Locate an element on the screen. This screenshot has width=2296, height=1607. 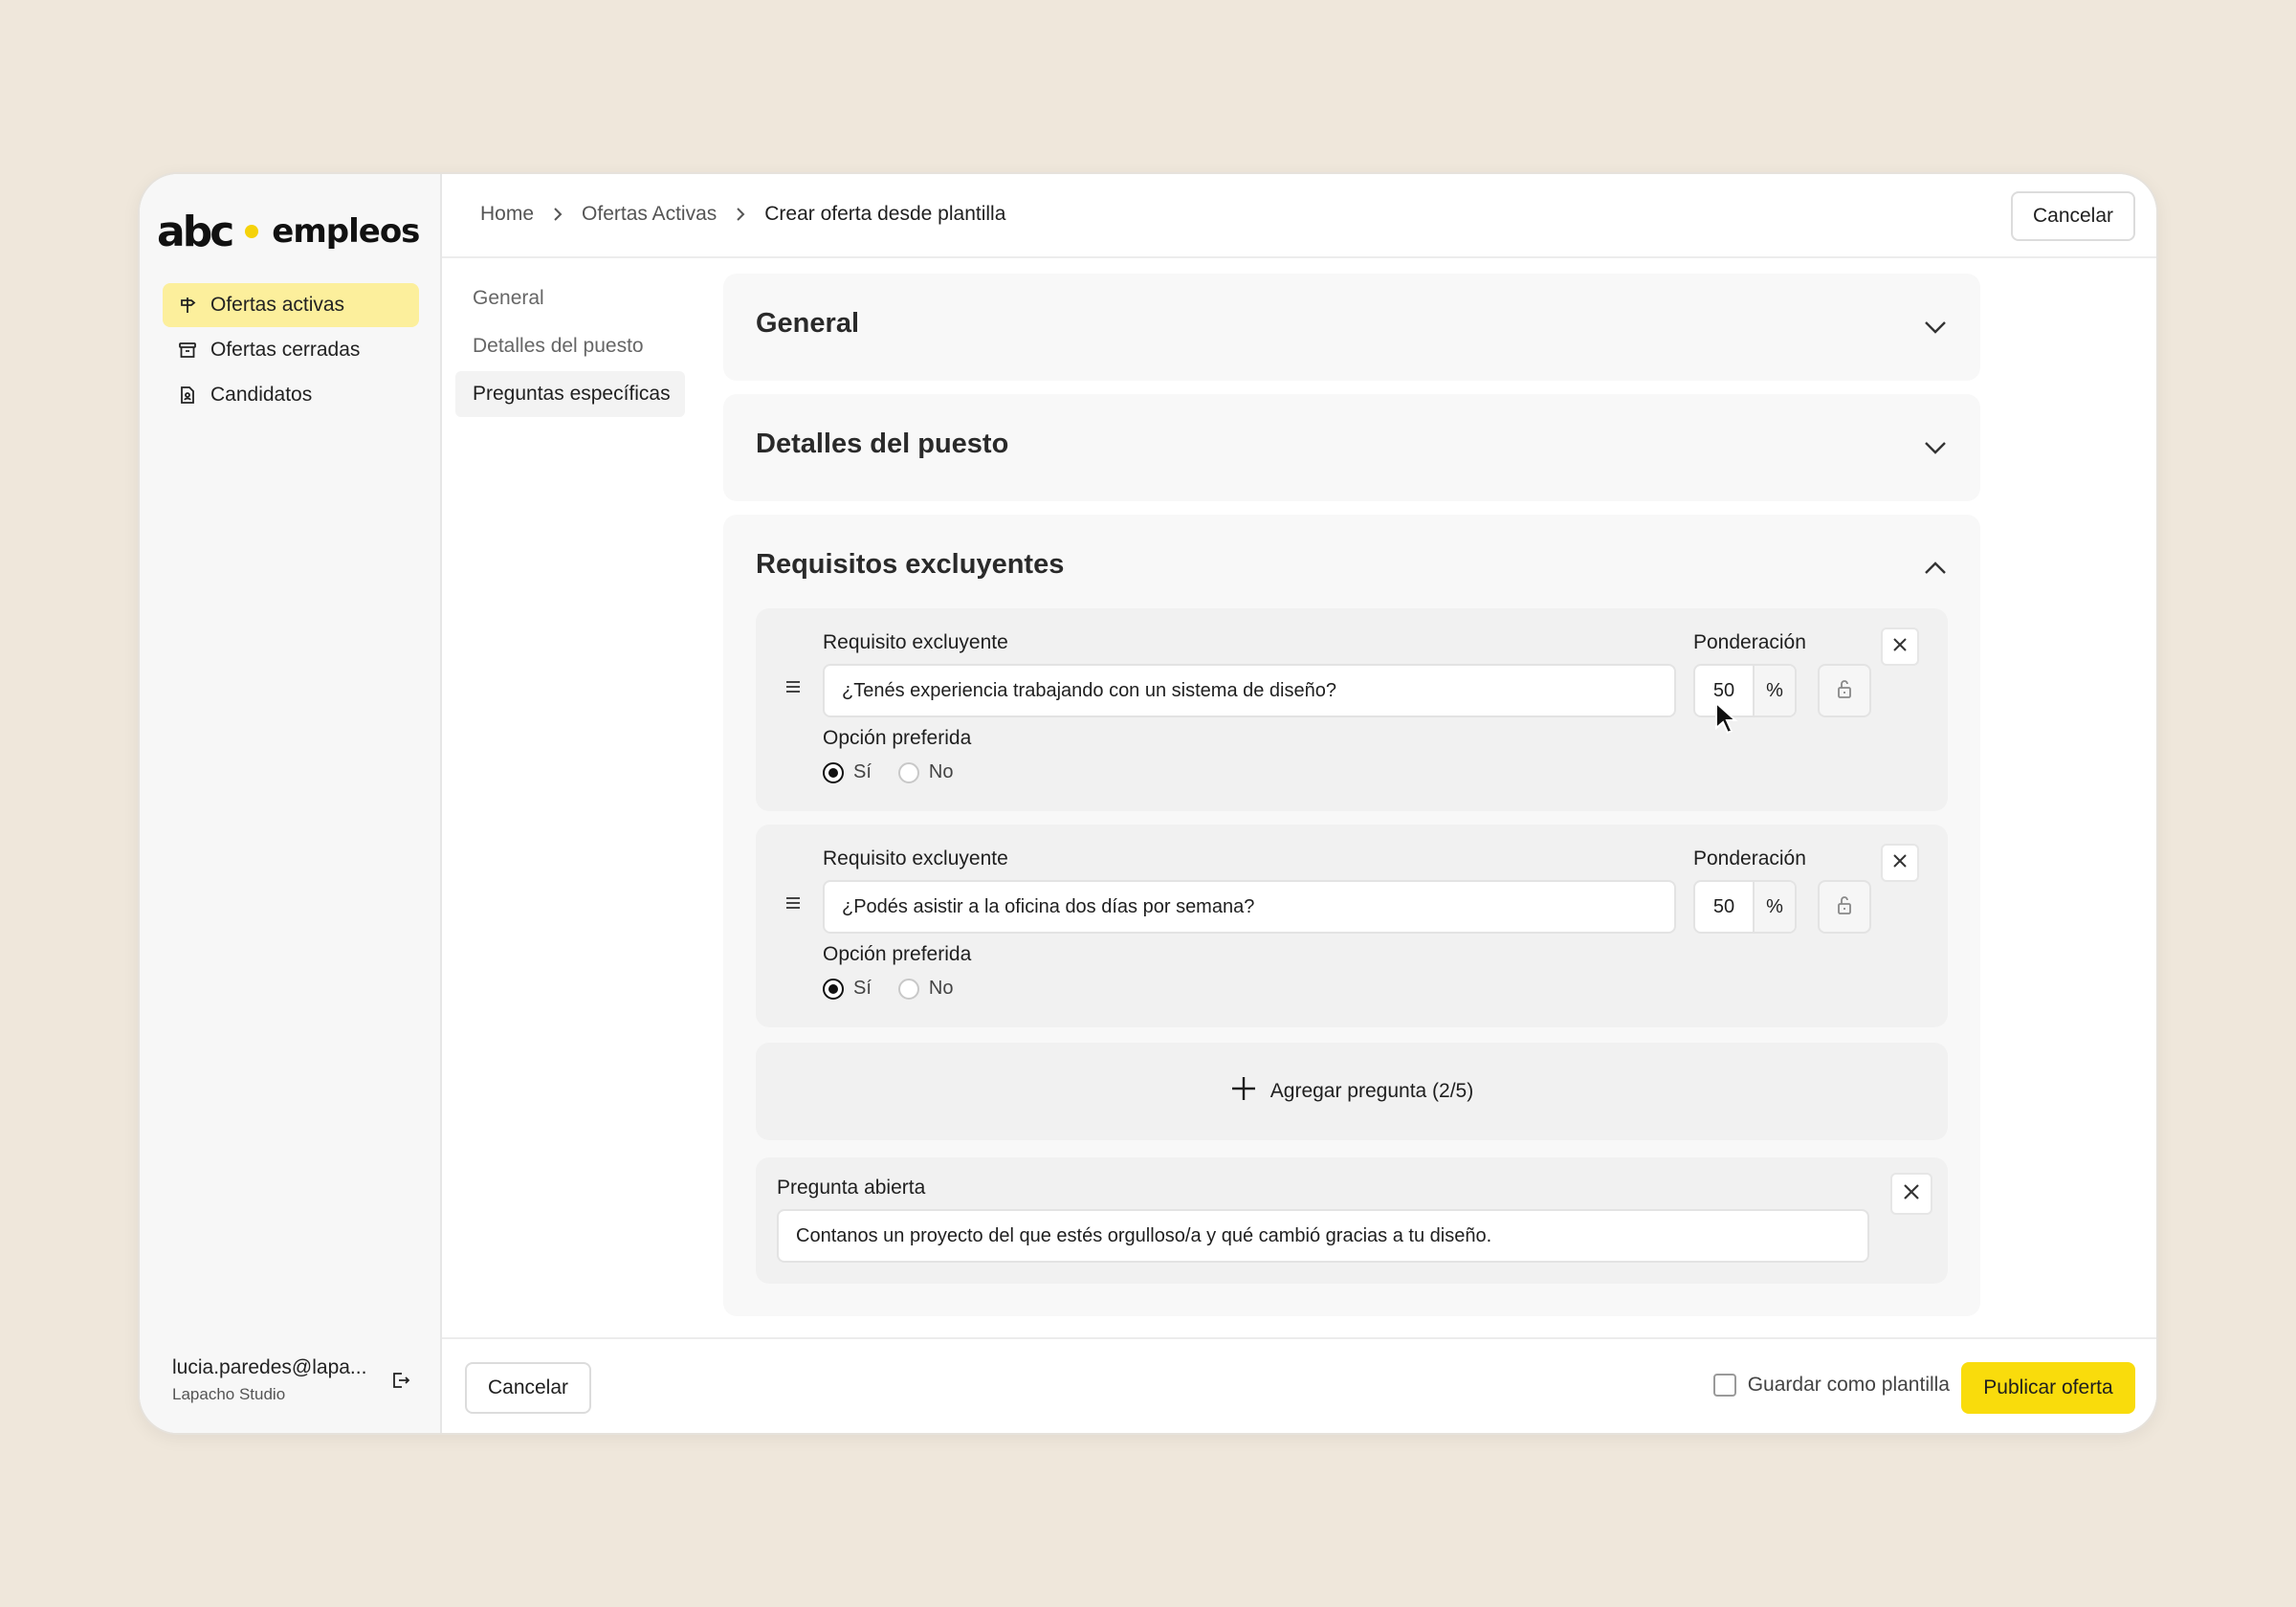
add-question-button: Agregar pregunta (2/5) is located at coordinates (1352, 1091).